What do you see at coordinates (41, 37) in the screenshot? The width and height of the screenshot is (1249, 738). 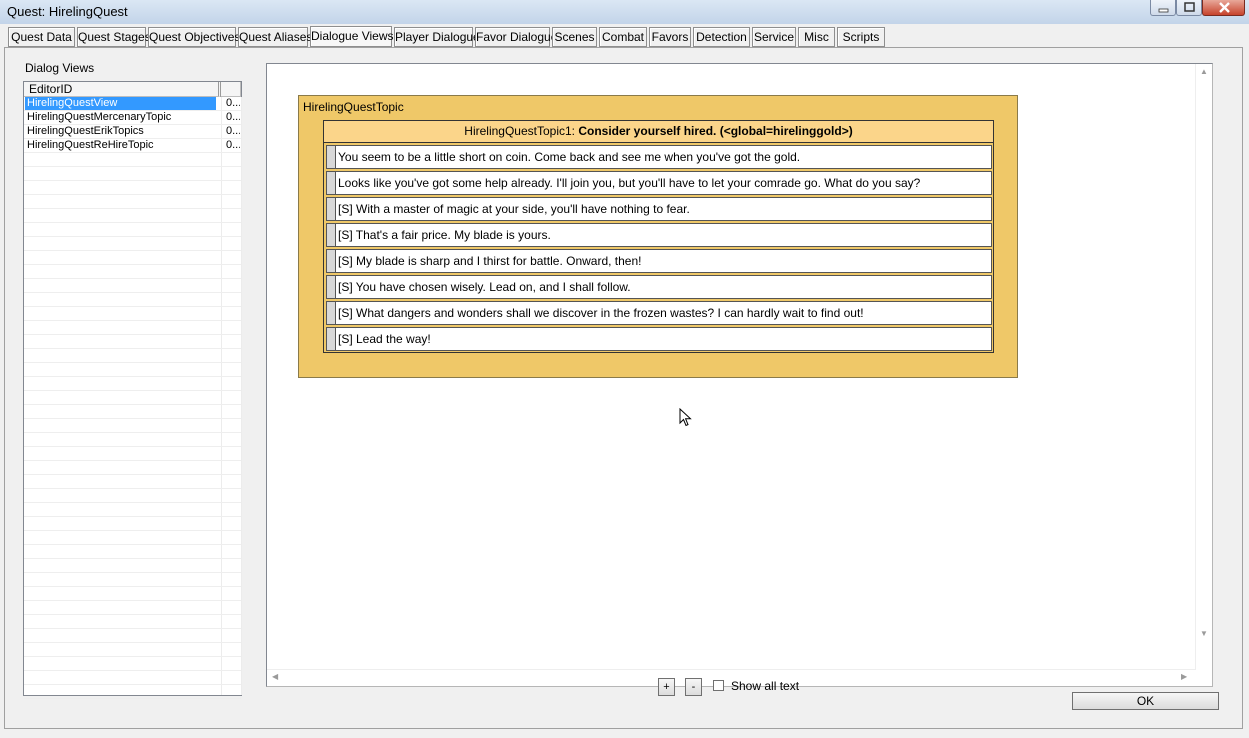 I see `tab-quest-data: Quest Data` at bounding box center [41, 37].